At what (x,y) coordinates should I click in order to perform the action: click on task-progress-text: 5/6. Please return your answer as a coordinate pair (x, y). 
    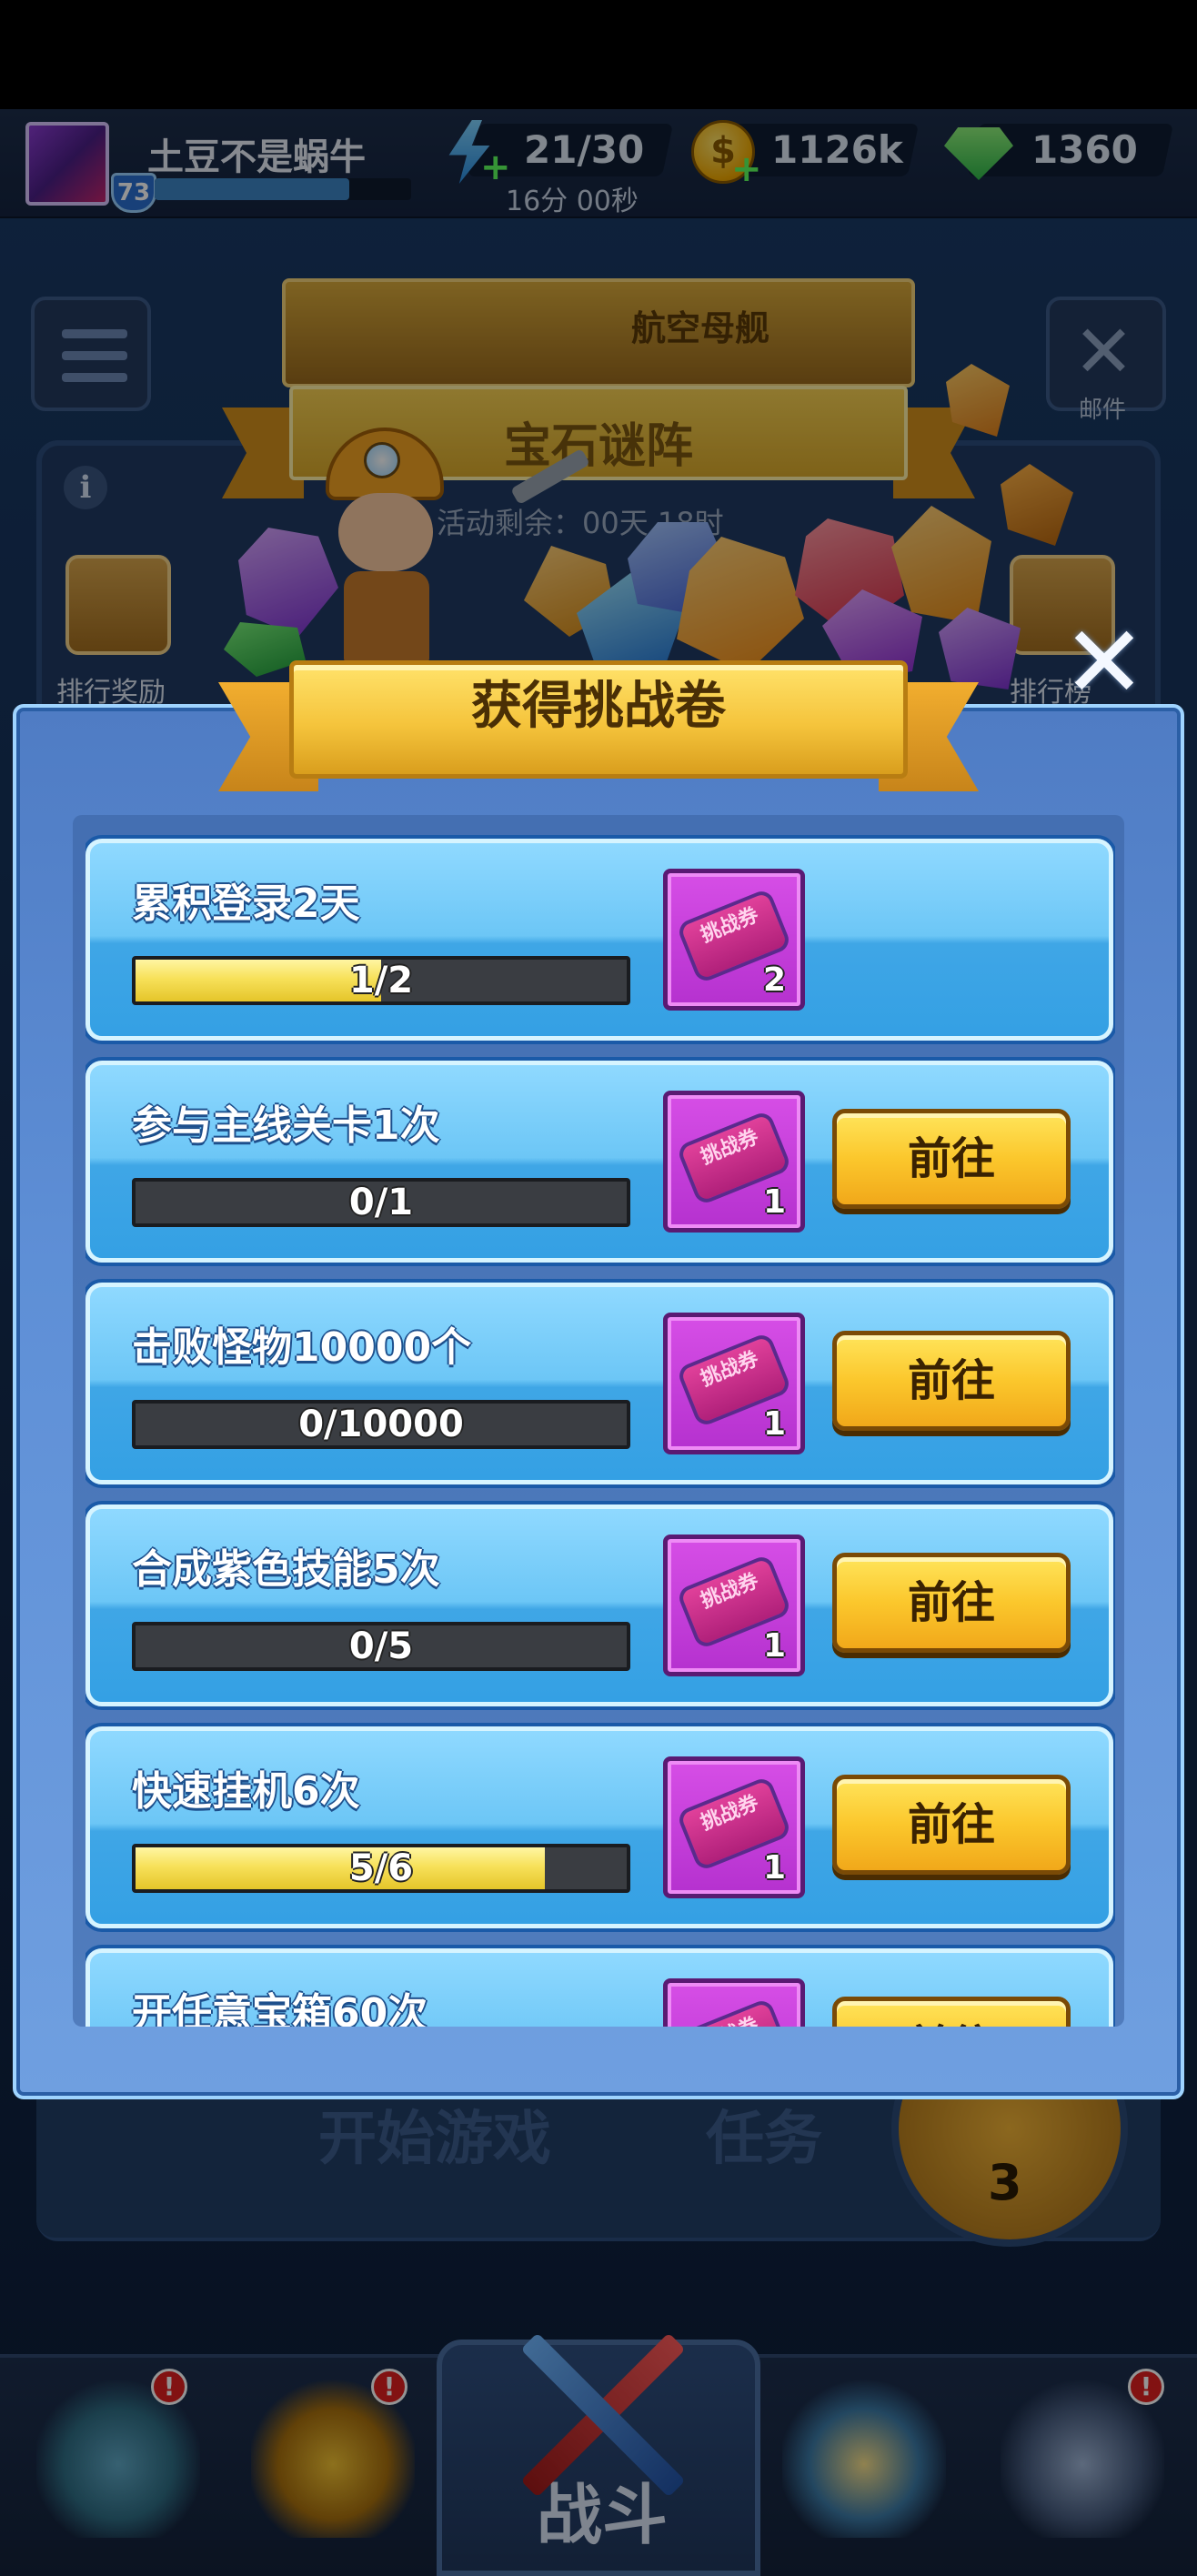
    Looking at the image, I should click on (381, 1868).